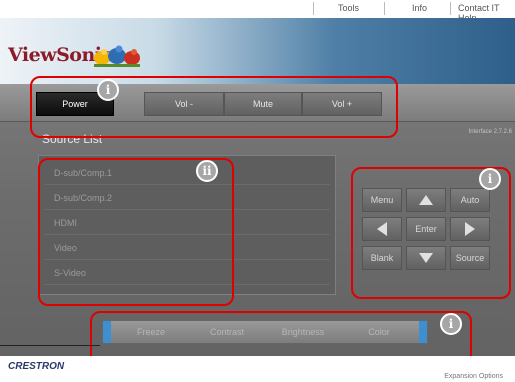  What do you see at coordinates (490, 132) in the screenshot?
I see `interface-version: Interface 2.7.2.6` at bounding box center [490, 132].